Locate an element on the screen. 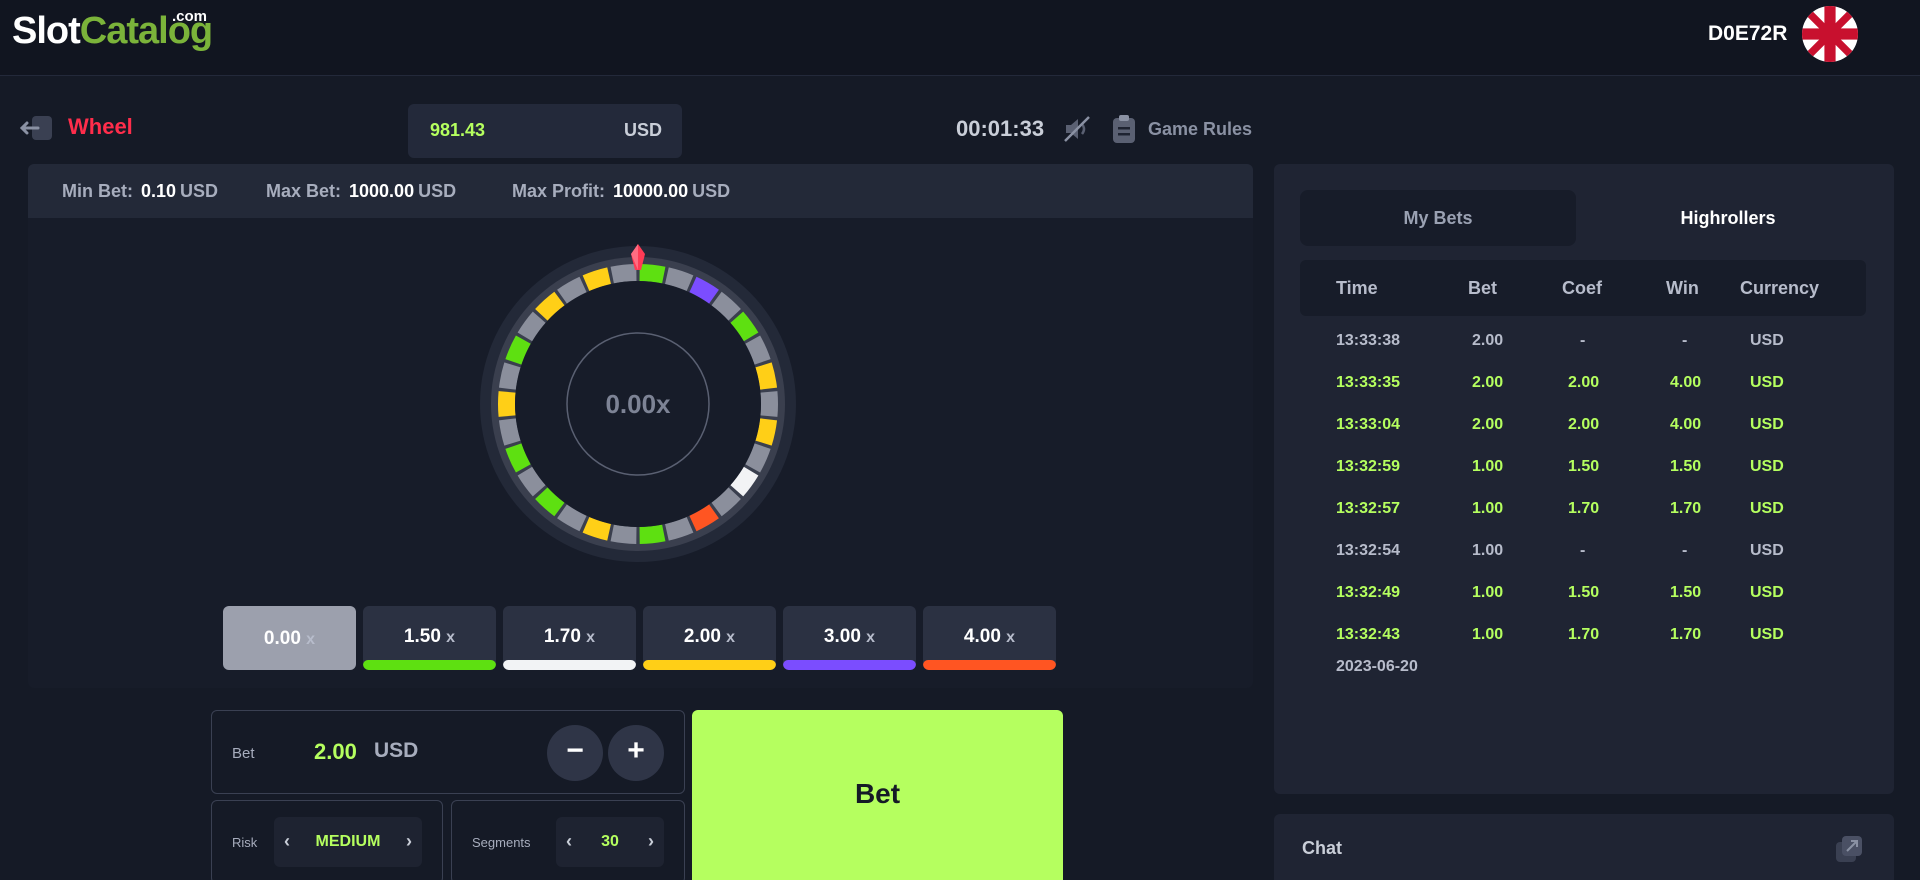  game-title: Wheel is located at coordinates (100, 126).